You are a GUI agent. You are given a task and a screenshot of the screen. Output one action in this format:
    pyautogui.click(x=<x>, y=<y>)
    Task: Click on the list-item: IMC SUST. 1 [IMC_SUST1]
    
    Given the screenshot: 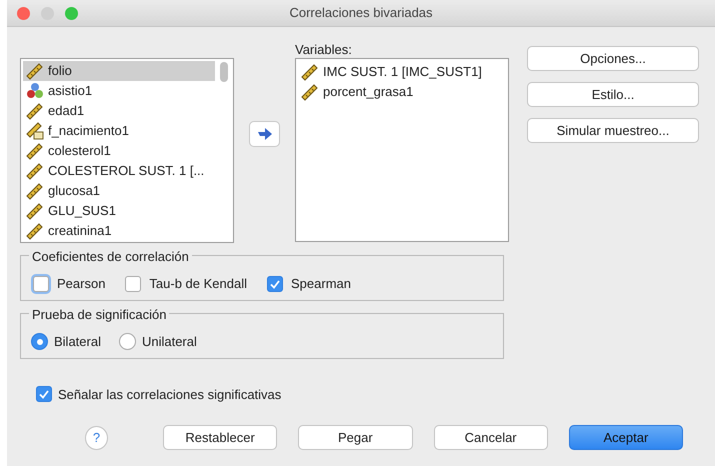 What is the action you would take?
    pyautogui.click(x=403, y=72)
    